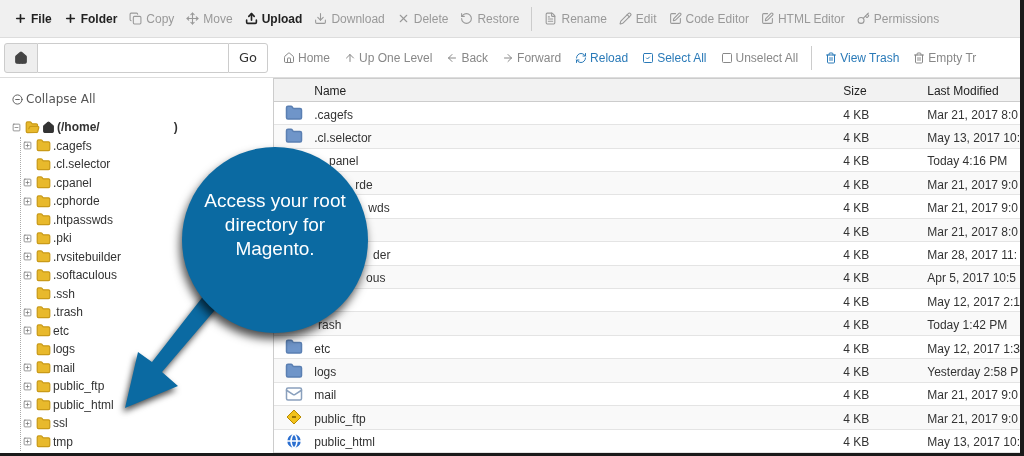 This screenshot has width=1024, height=456. Describe the element at coordinates (452, 57) in the screenshot. I see `left-arrow-icon` at that location.